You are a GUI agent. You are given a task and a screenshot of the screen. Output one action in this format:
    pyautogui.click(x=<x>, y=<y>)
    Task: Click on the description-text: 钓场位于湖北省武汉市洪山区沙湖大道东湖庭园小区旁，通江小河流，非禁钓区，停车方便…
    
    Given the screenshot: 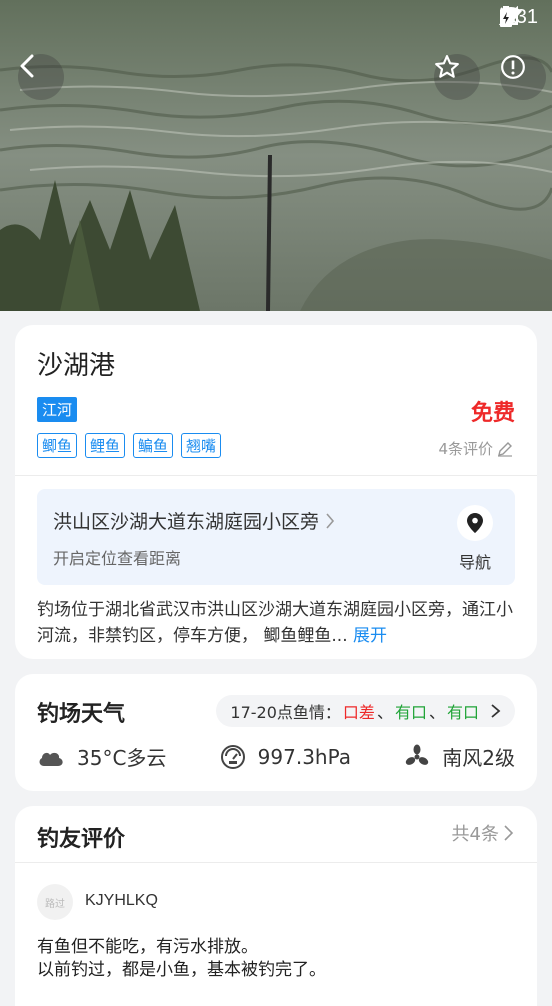 What is the action you would take?
    pyautogui.click(x=275, y=623)
    